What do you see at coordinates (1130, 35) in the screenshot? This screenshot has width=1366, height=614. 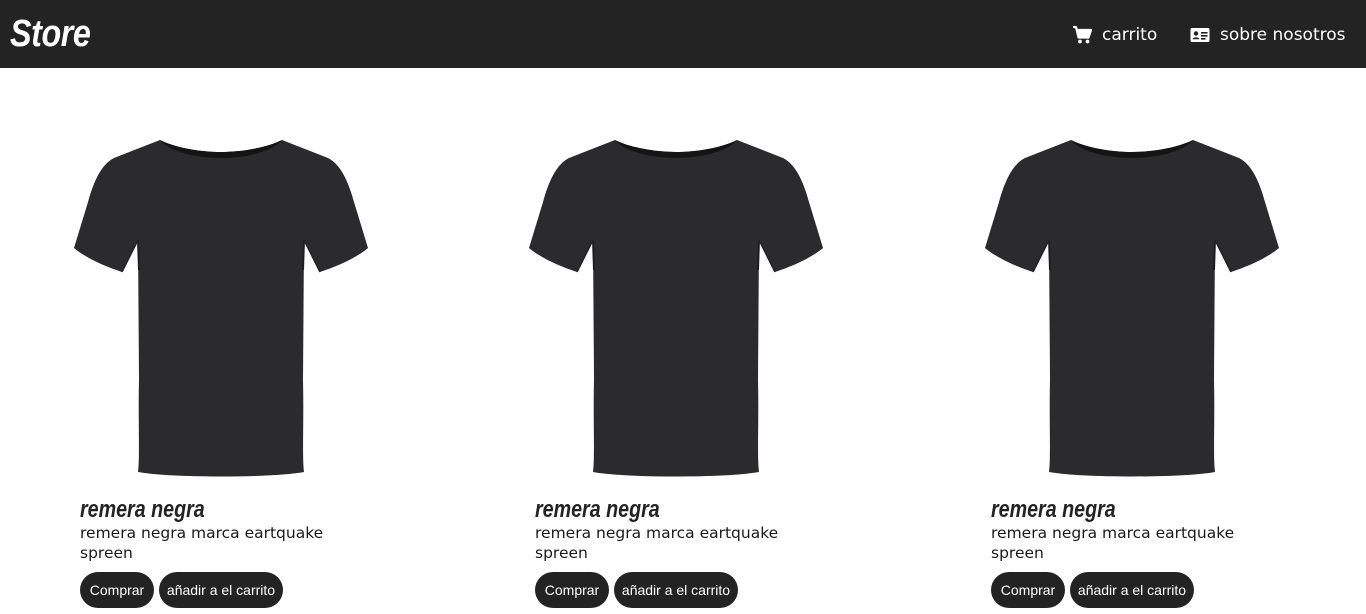 I see `nav-cart-label: carrito` at bounding box center [1130, 35].